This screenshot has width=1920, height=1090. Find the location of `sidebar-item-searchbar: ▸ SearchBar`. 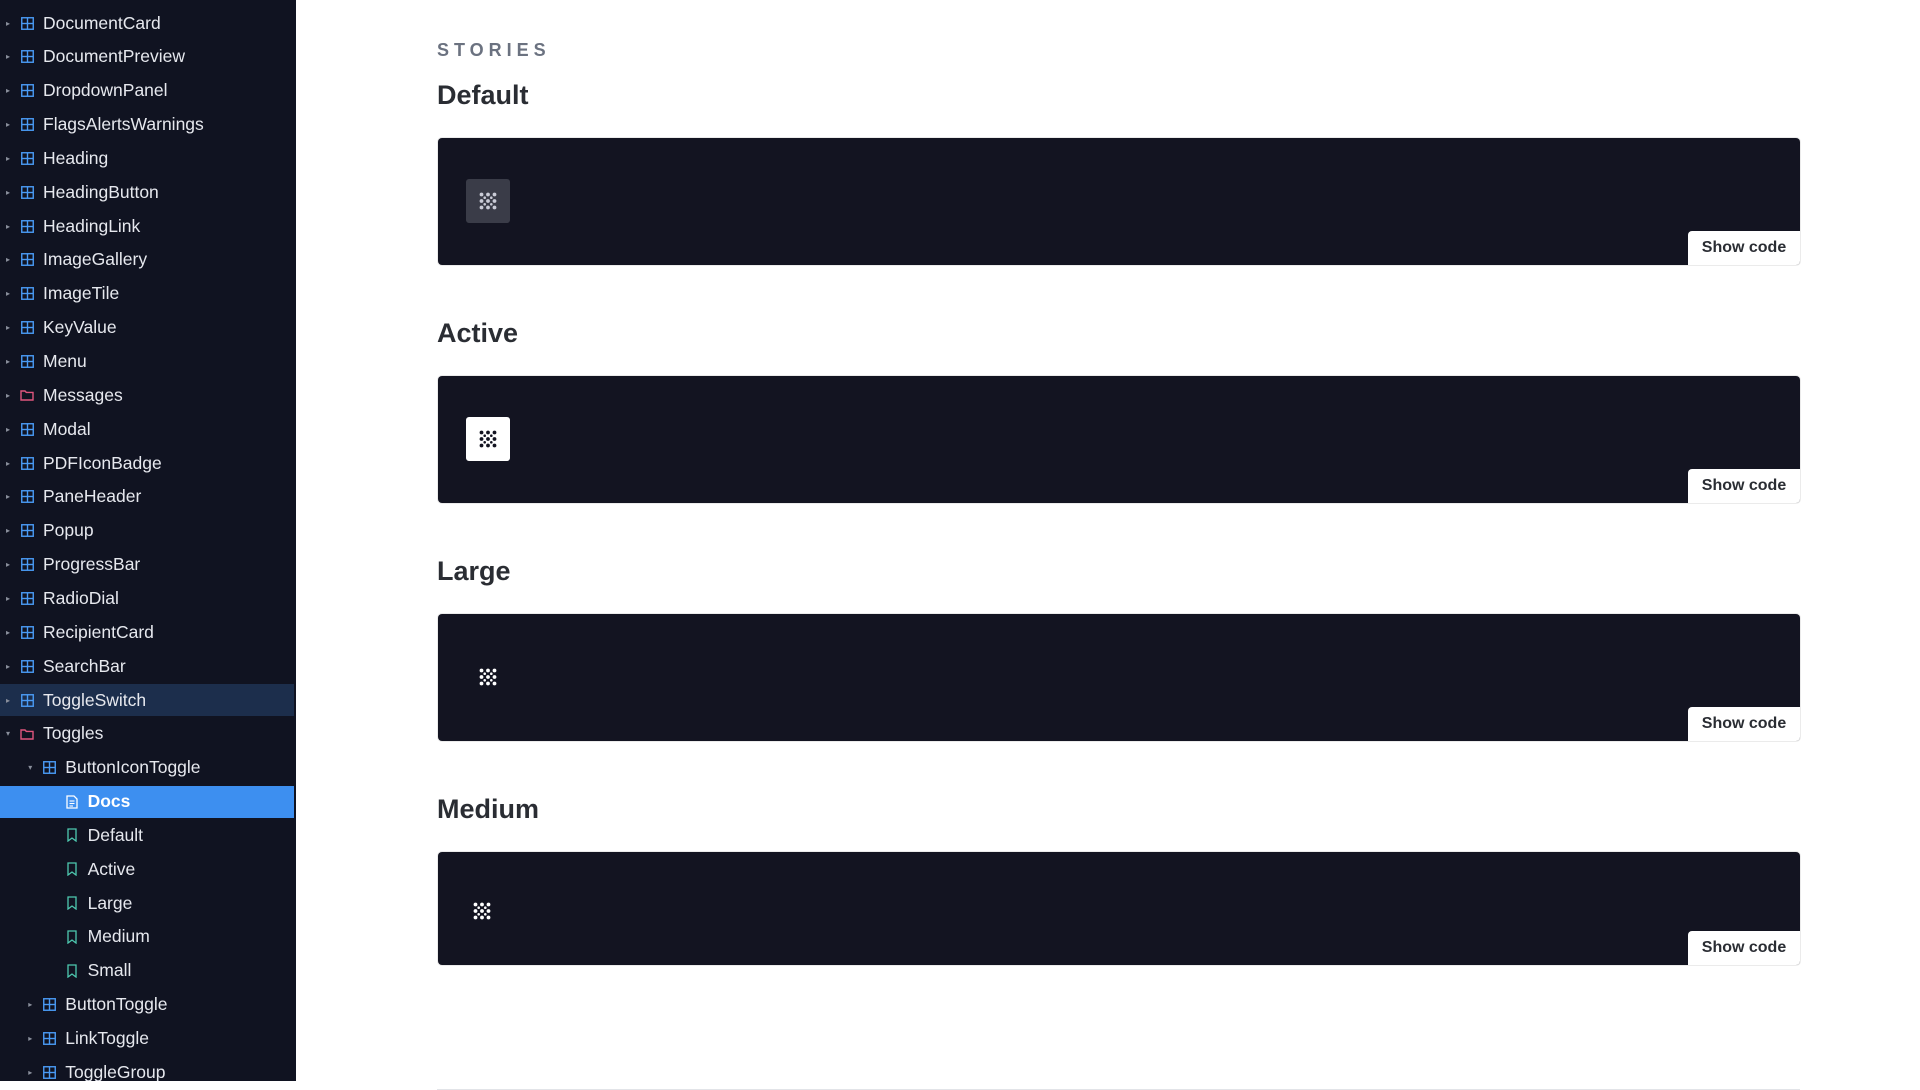

sidebar-item-searchbar: ▸ SearchBar is located at coordinates (147, 666).